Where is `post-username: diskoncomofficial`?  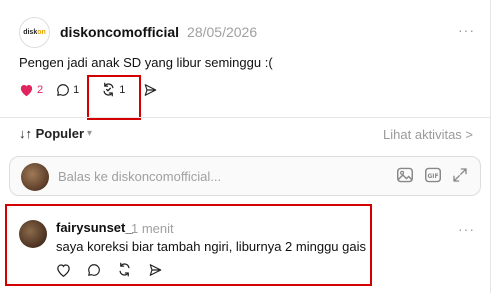
post-username: diskoncomofficial is located at coordinates (119, 32).